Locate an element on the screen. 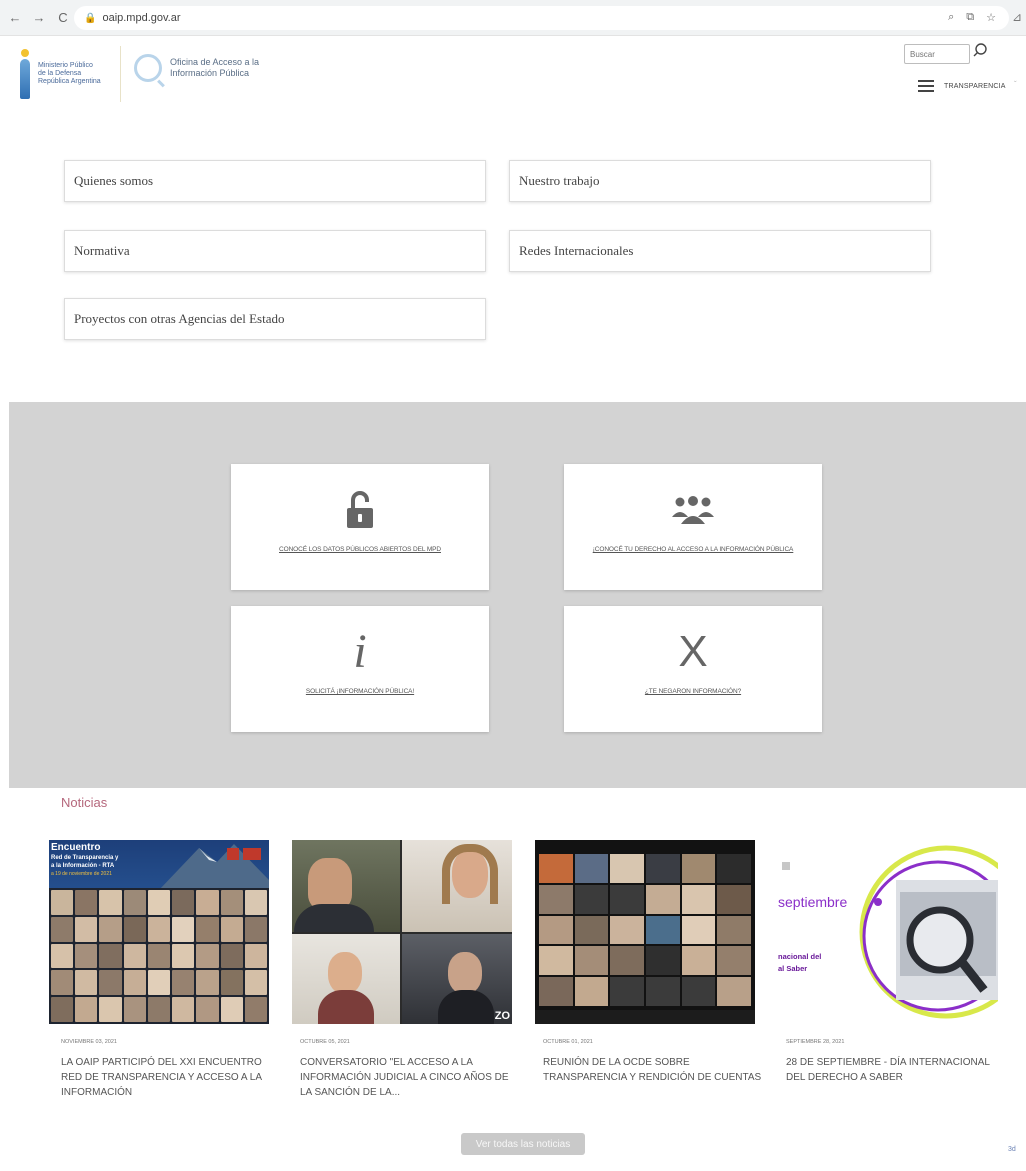  info-icon: i is located at coordinates (360, 651).